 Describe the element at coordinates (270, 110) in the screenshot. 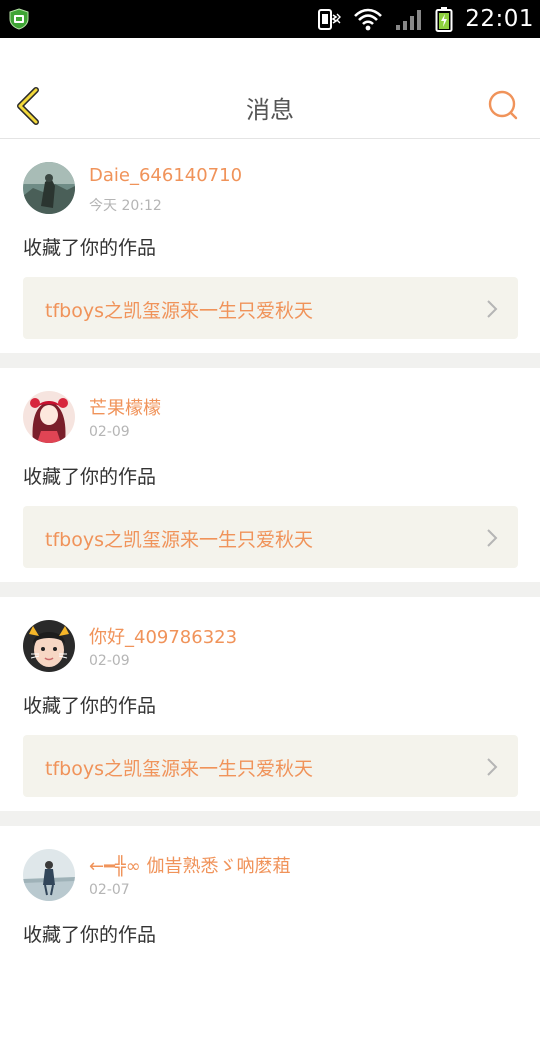

I see `page-title: 消息` at that location.